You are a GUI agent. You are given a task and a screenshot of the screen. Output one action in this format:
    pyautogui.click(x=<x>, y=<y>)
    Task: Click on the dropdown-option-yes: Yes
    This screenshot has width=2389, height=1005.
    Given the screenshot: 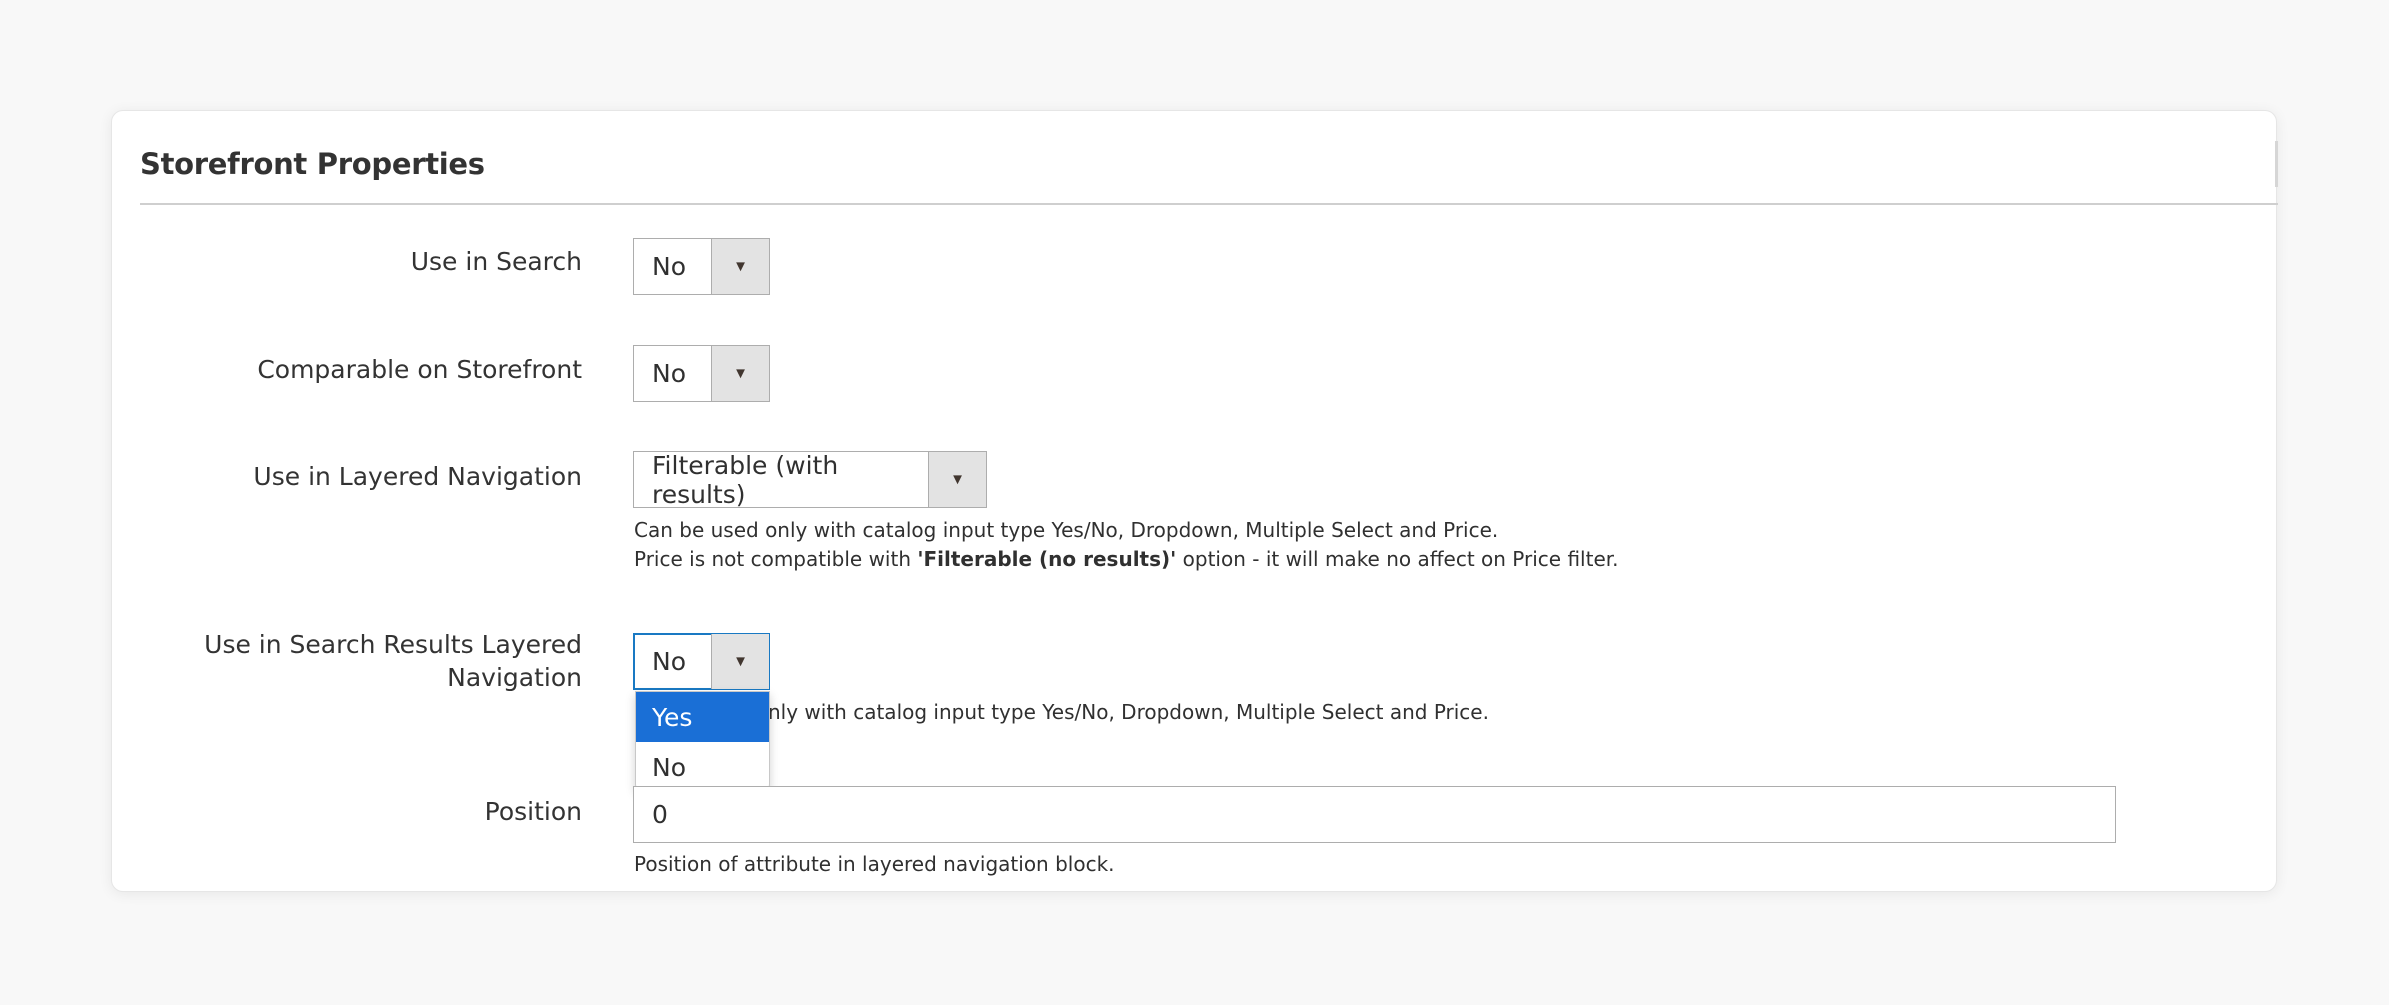 What is the action you would take?
    pyautogui.click(x=702, y=717)
    